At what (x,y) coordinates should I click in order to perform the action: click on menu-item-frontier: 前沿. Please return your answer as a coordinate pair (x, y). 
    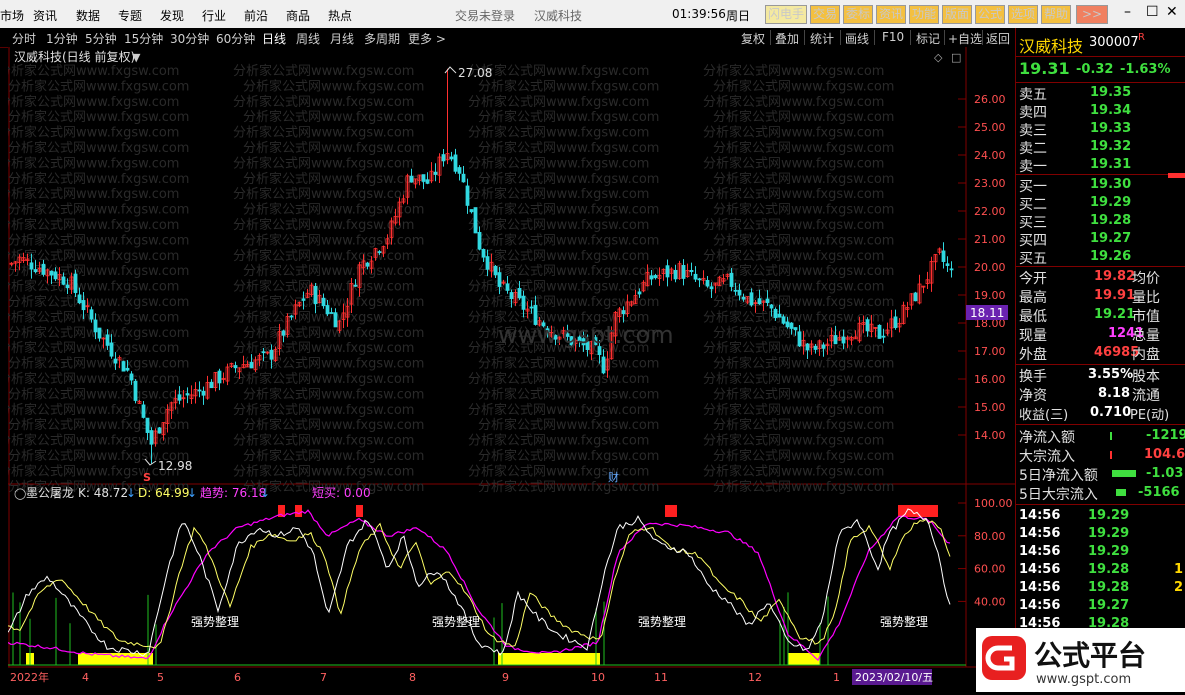
    Looking at the image, I should click on (256, 15).